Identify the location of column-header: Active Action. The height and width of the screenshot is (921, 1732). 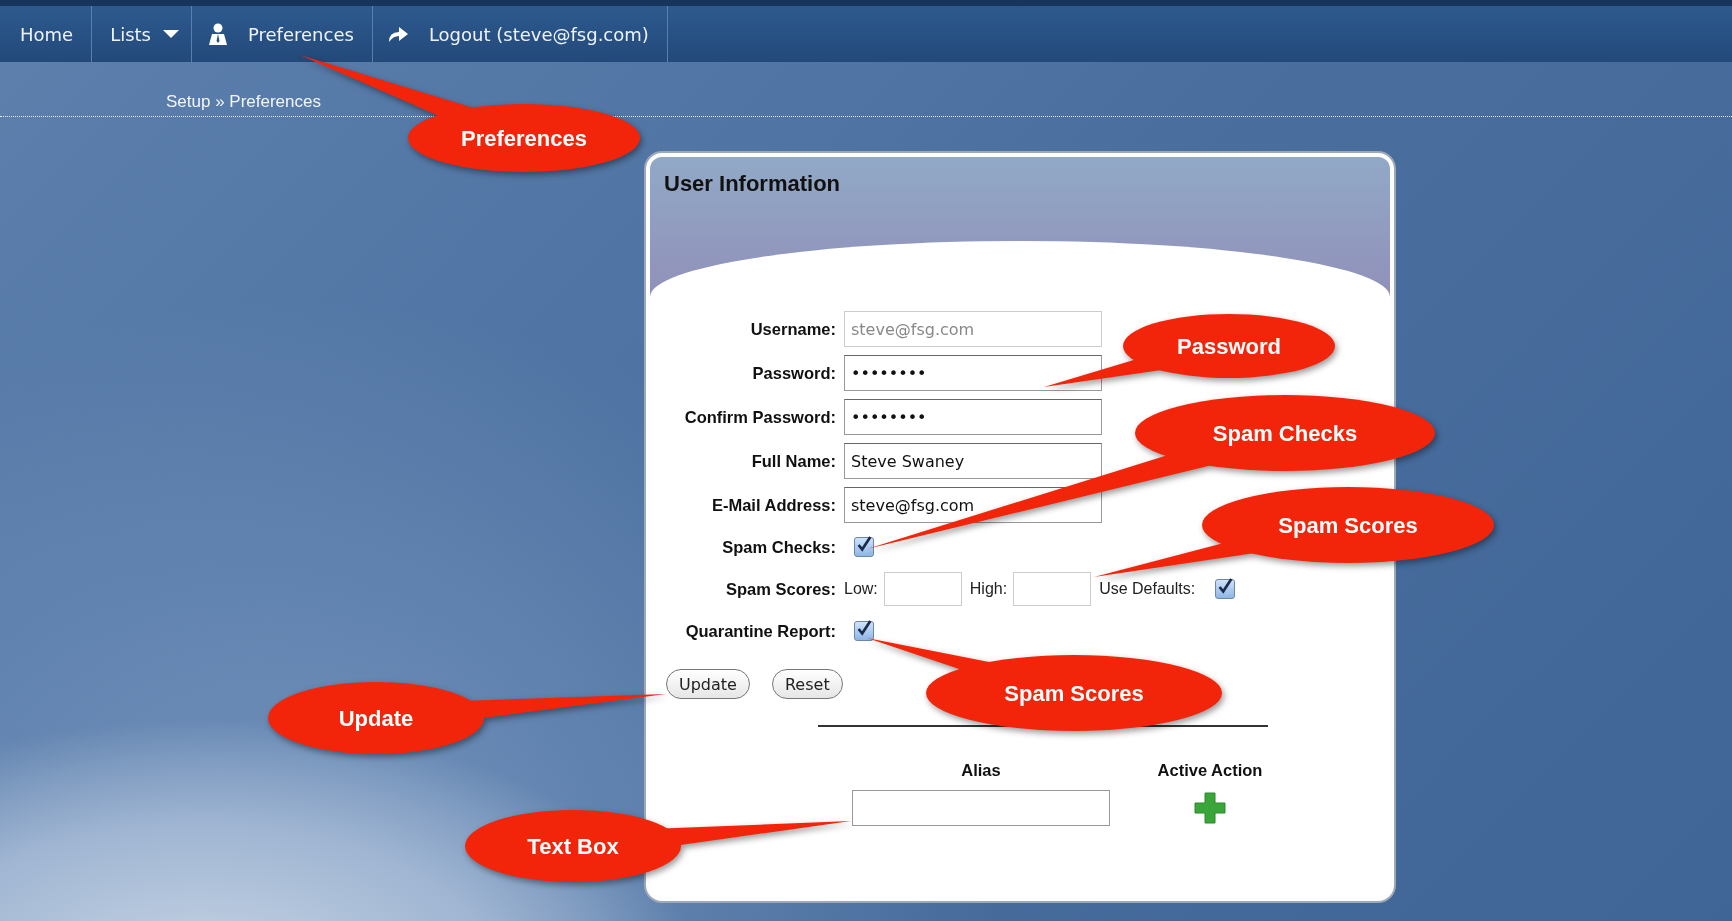
(1210, 770).